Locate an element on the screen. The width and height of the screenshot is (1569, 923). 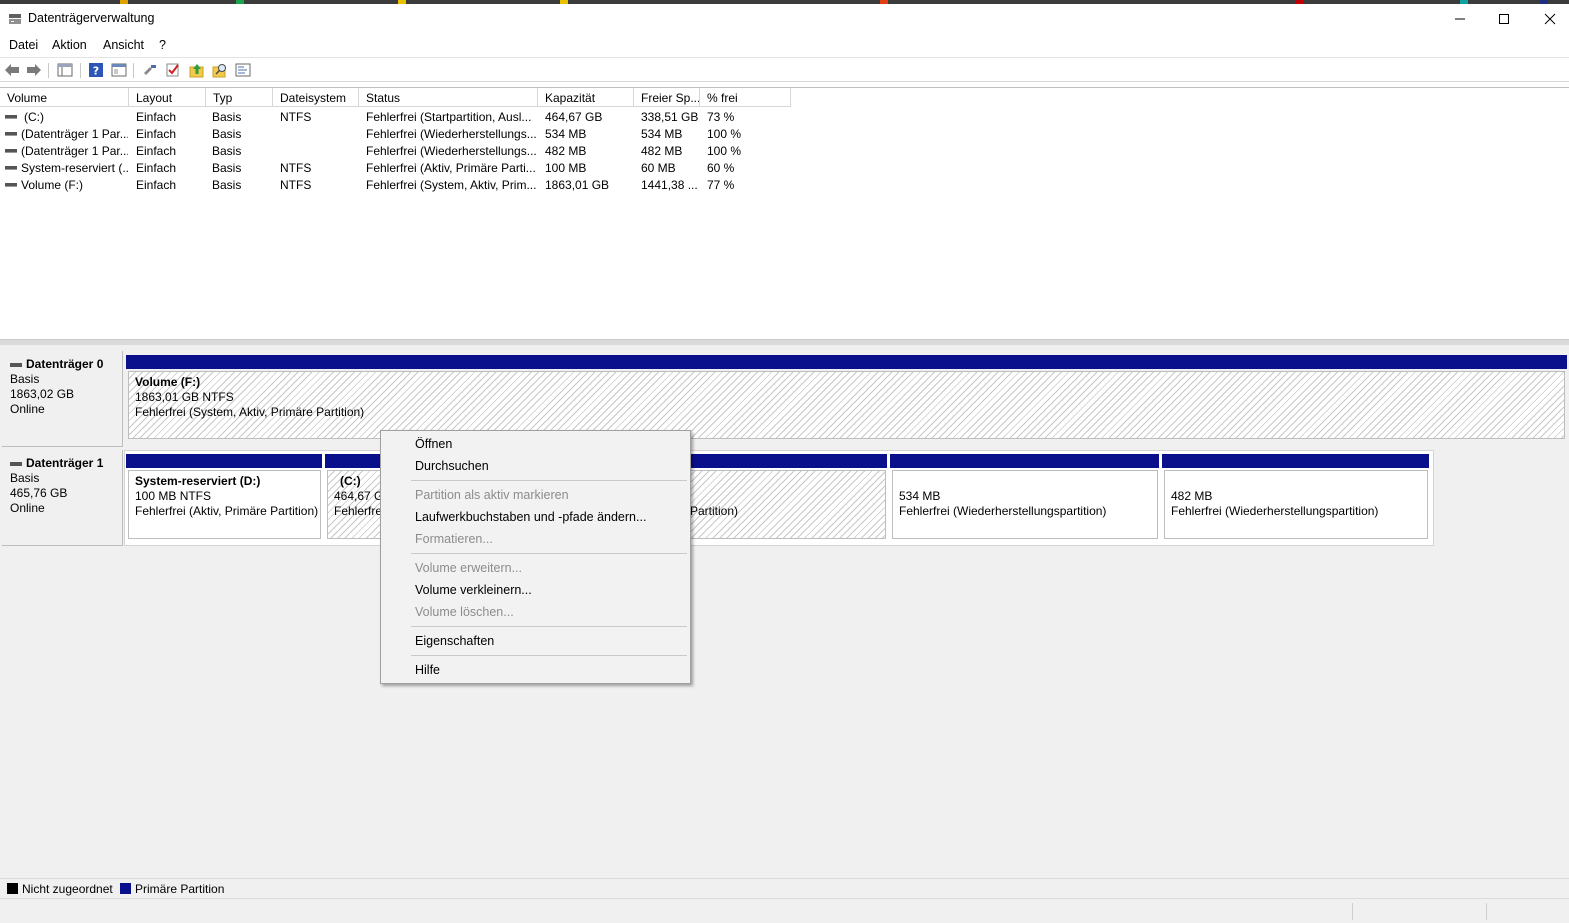
disk-1-title: Datenträger 1 is located at coordinates (66, 463).